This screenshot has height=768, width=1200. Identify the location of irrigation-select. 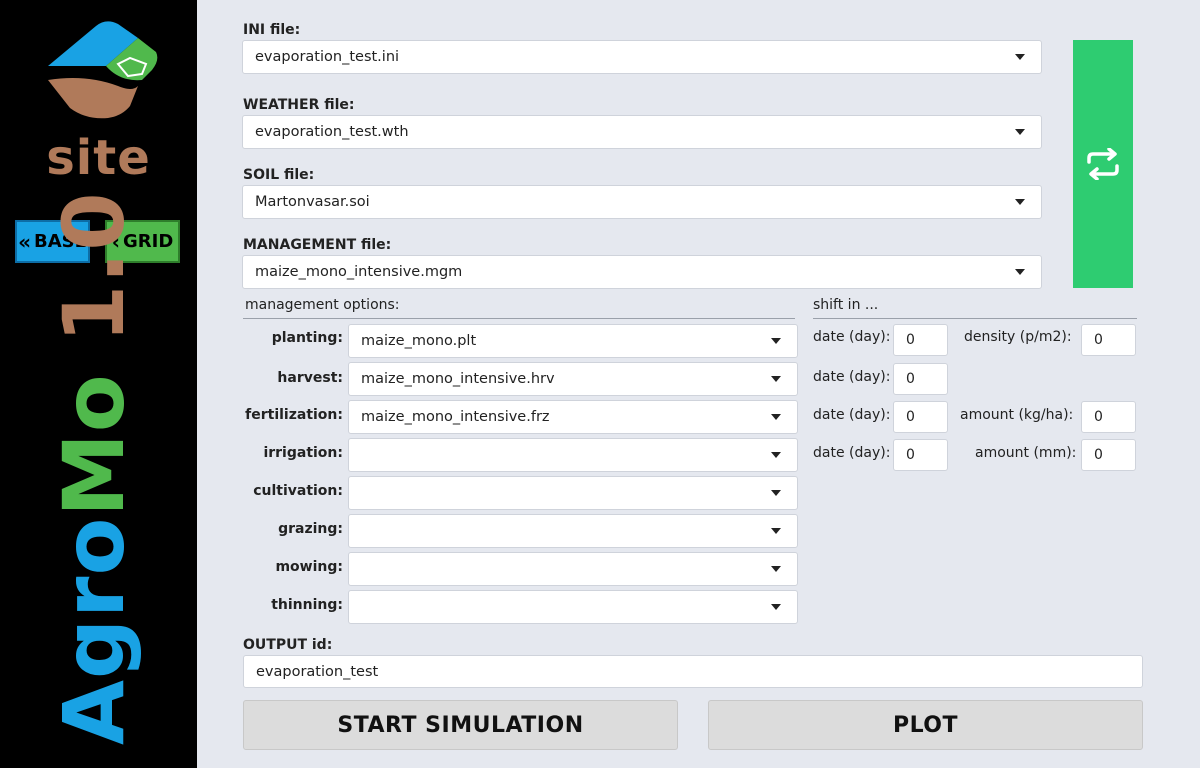
(573, 455).